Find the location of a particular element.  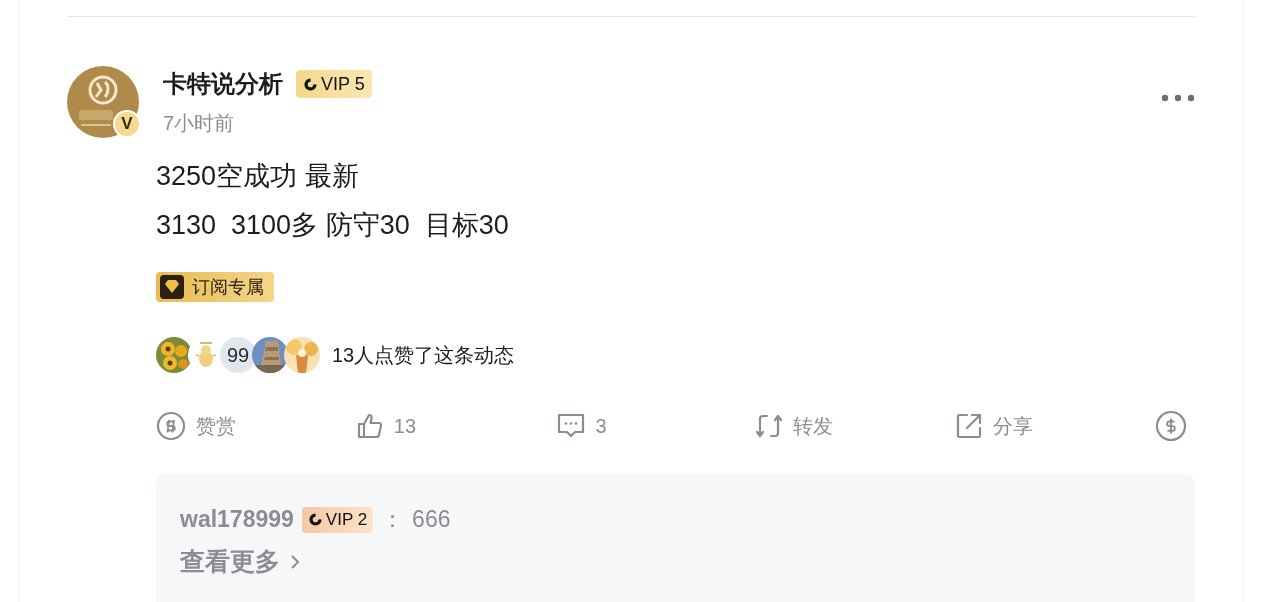

vip-level: VIP 2 is located at coordinates (346, 519).